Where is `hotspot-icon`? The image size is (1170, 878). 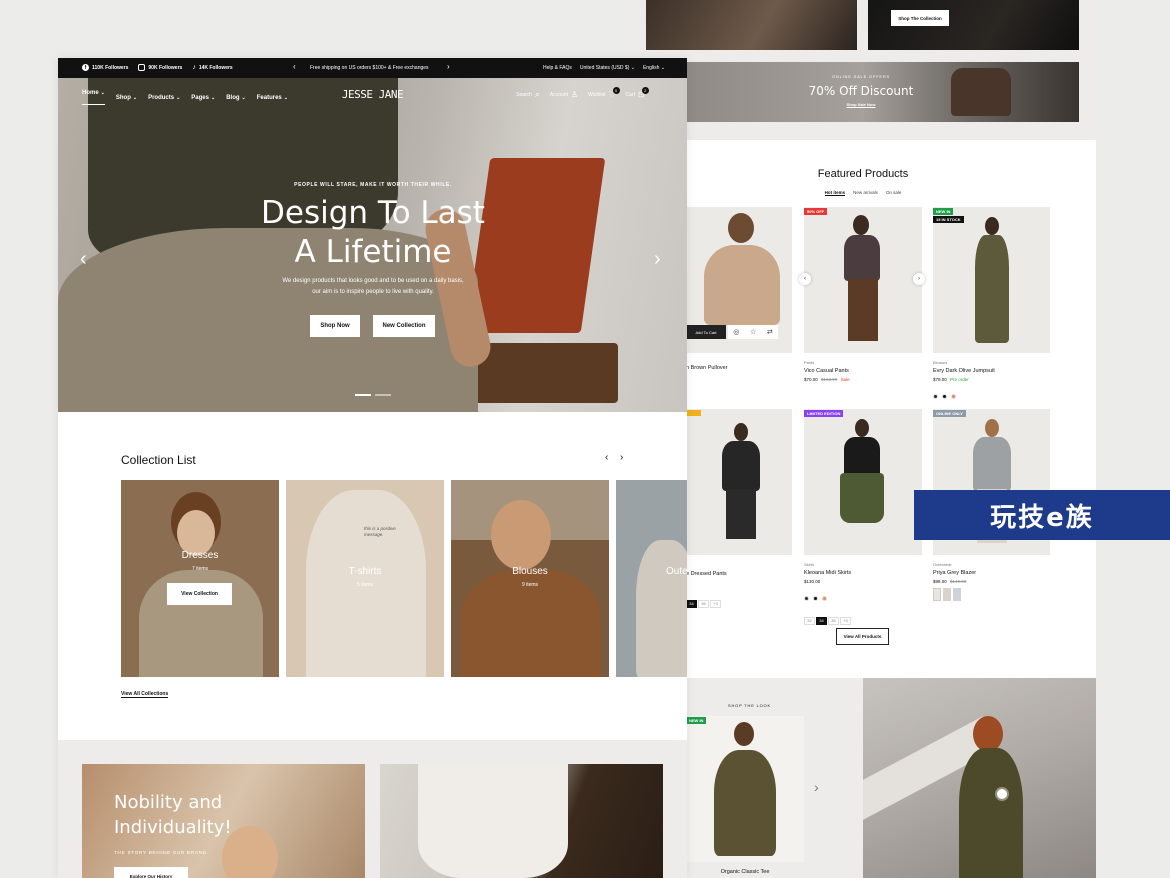 hotspot-icon is located at coordinates (1002, 794).